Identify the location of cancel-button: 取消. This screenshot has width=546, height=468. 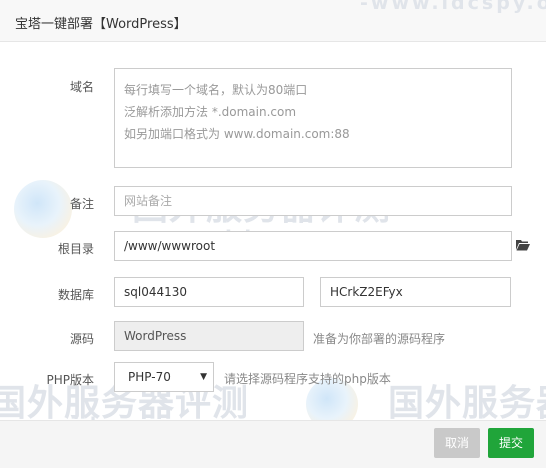
(457, 443).